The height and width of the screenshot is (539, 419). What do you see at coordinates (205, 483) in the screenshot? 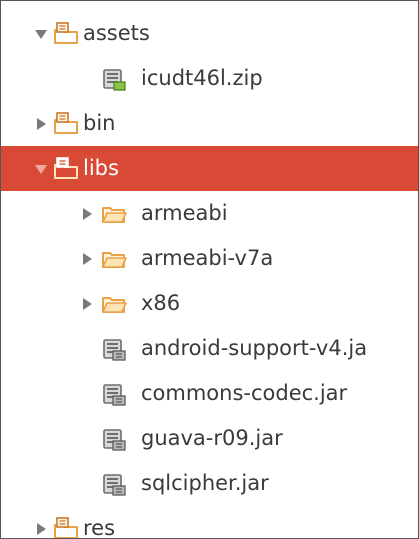
I see `tree-row-label: sqlcipher.jar` at bounding box center [205, 483].